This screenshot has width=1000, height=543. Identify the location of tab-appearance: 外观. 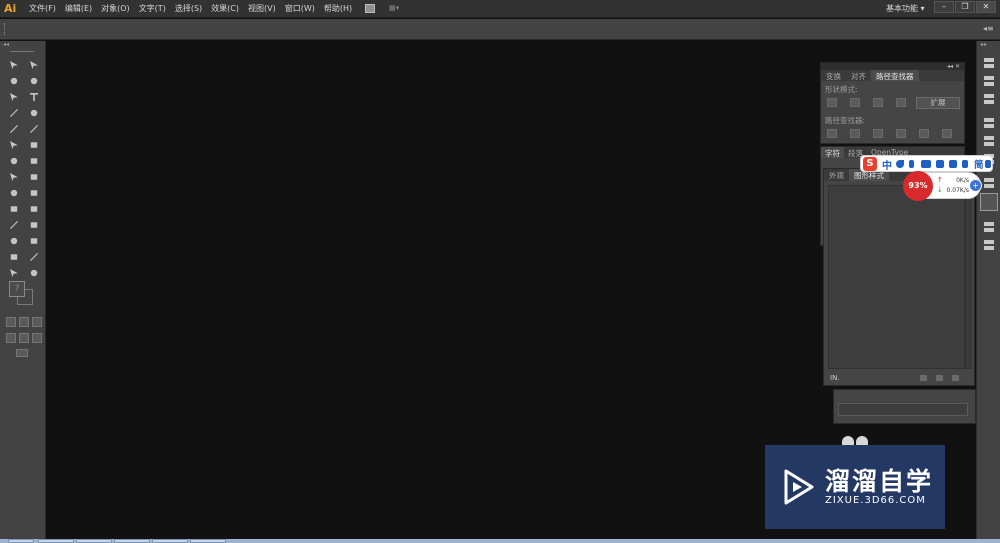
(836, 175).